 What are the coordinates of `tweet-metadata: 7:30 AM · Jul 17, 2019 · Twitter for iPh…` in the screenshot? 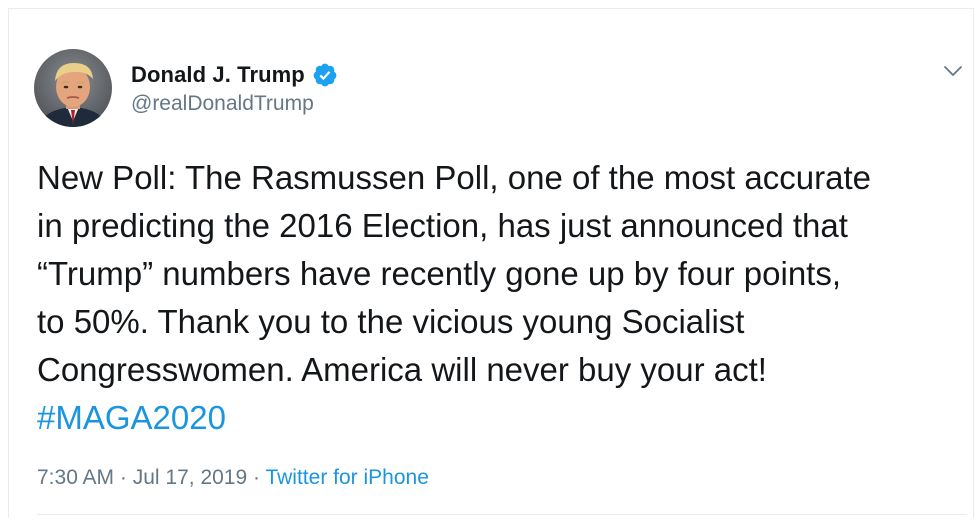 It's located at (233, 478).